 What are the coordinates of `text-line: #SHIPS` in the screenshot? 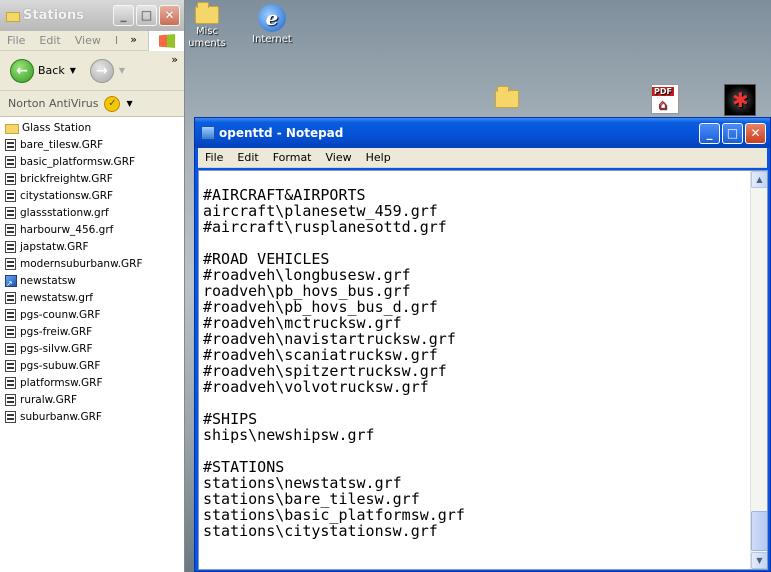 It's located at (230, 419).